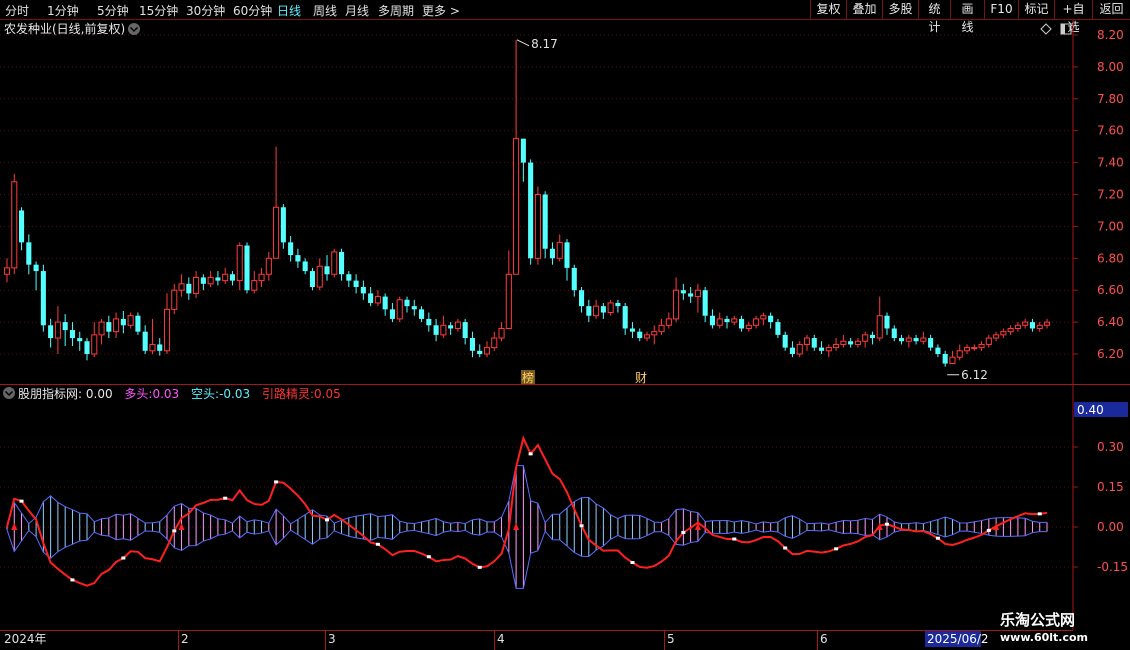 The height and width of the screenshot is (650, 1130). I want to click on period-tab-5min: 5分钟, so click(113, 10).